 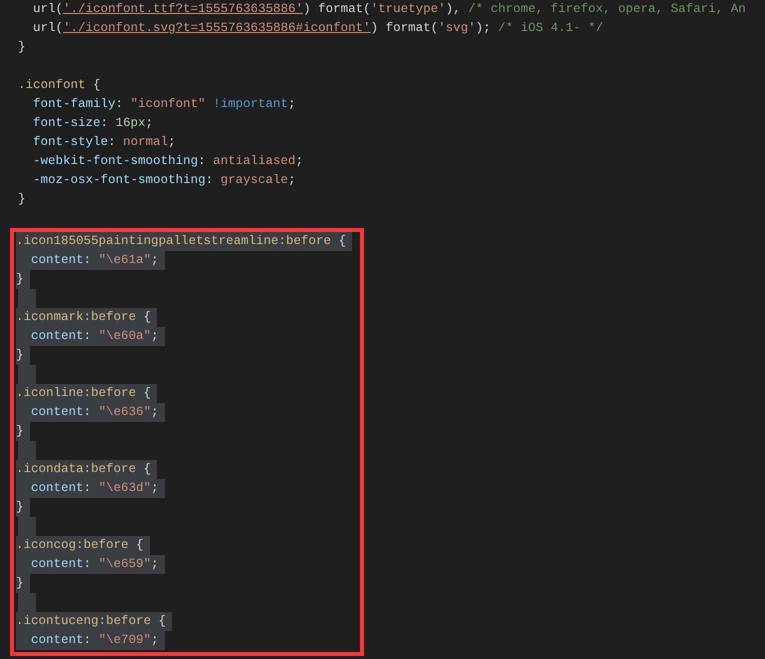 What do you see at coordinates (389, 9) in the screenshot?
I see `code-line: url('./iconfont.ttf?t=1555763635886') format('truetype'), /* chrome, firefox, opera, Safari, An` at bounding box center [389, 9].